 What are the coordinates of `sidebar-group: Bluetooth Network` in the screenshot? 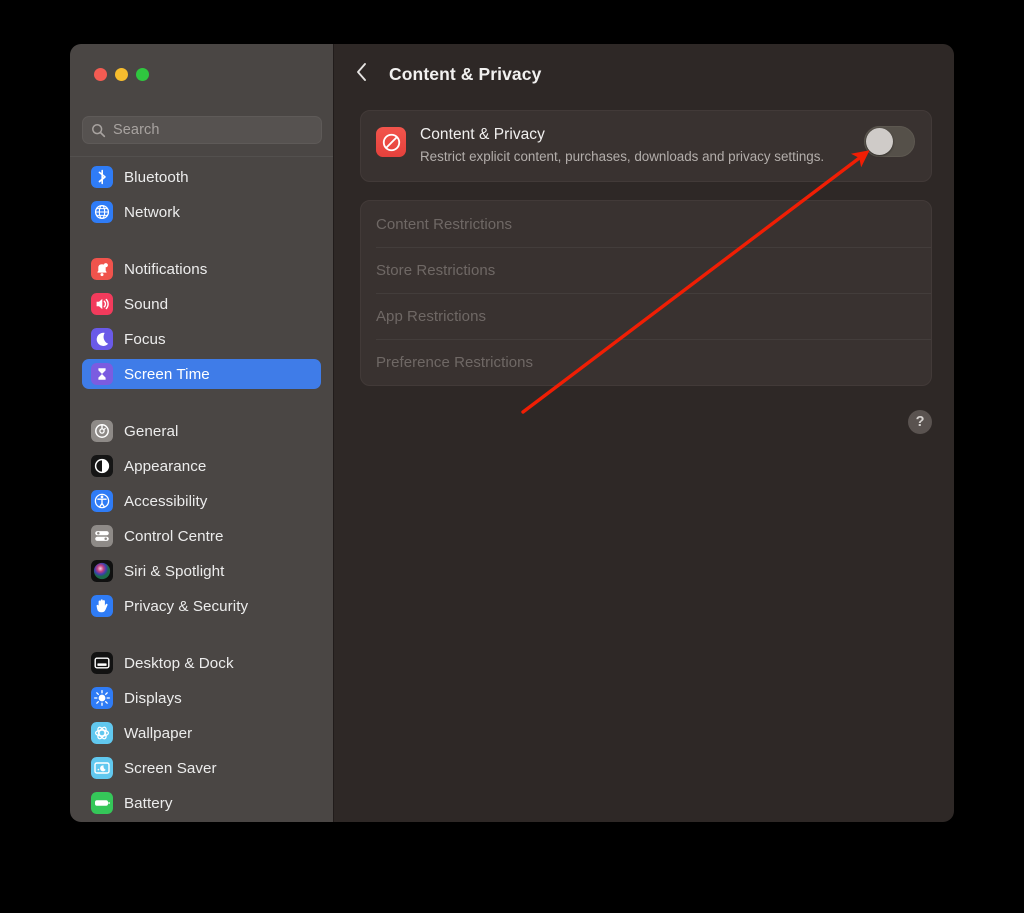 It's located at (201, 194).